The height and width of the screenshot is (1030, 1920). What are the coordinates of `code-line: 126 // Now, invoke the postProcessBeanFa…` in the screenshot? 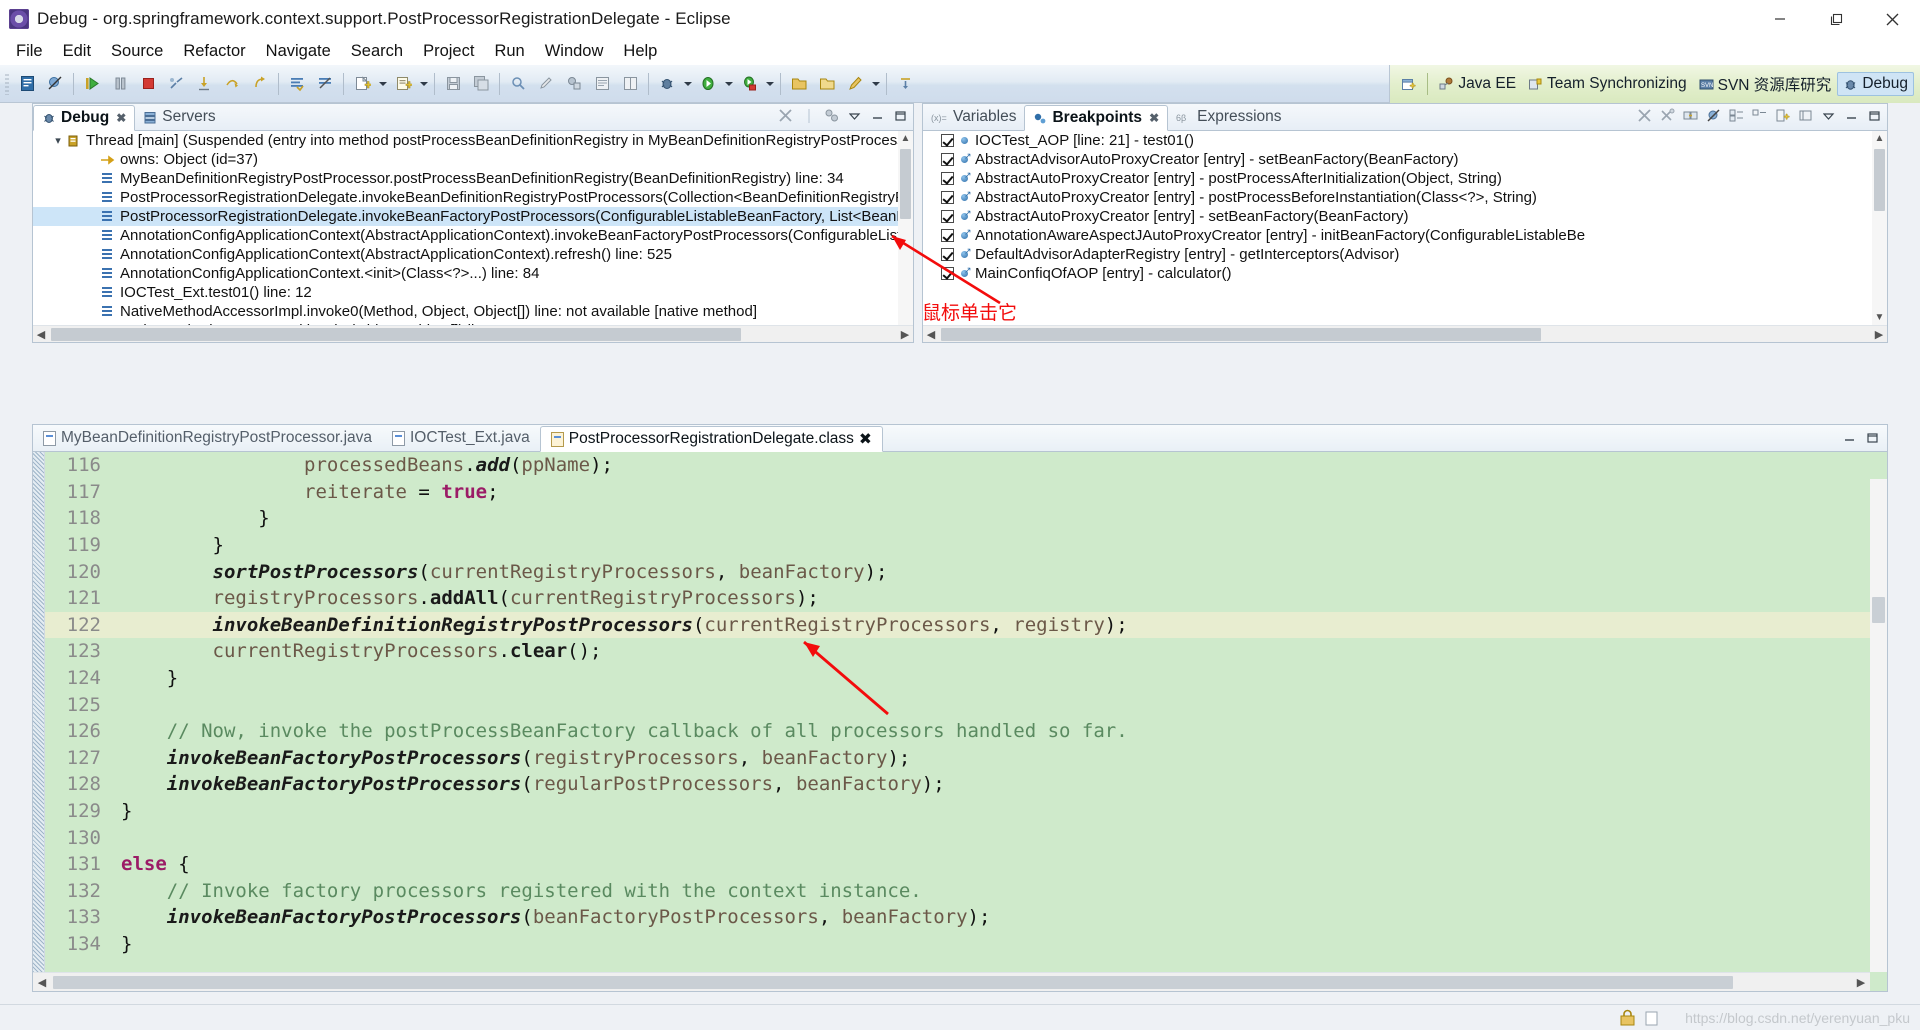 It's located at (957, 731).